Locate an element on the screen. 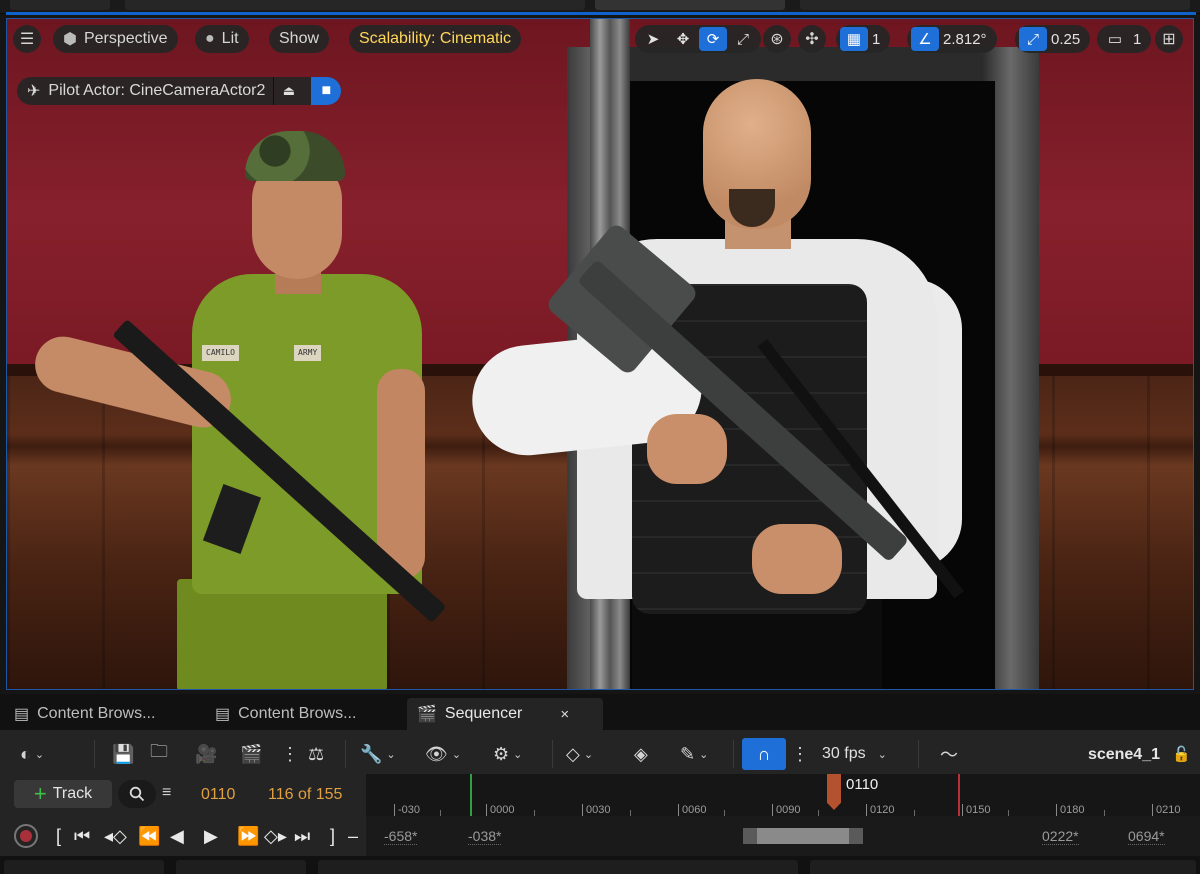 Image resolution: width=1200 pixels, height=874 pixels. tab-label: Sequencer is located at coordinates (483, 713).